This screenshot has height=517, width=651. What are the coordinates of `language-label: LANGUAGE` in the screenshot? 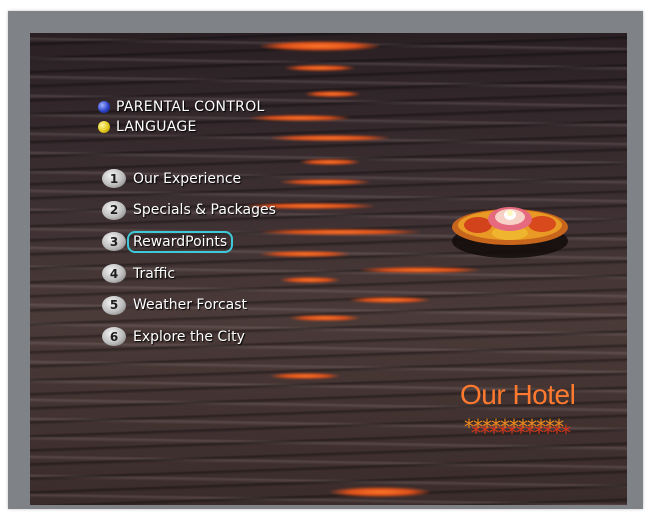 It's located at (156, 127).